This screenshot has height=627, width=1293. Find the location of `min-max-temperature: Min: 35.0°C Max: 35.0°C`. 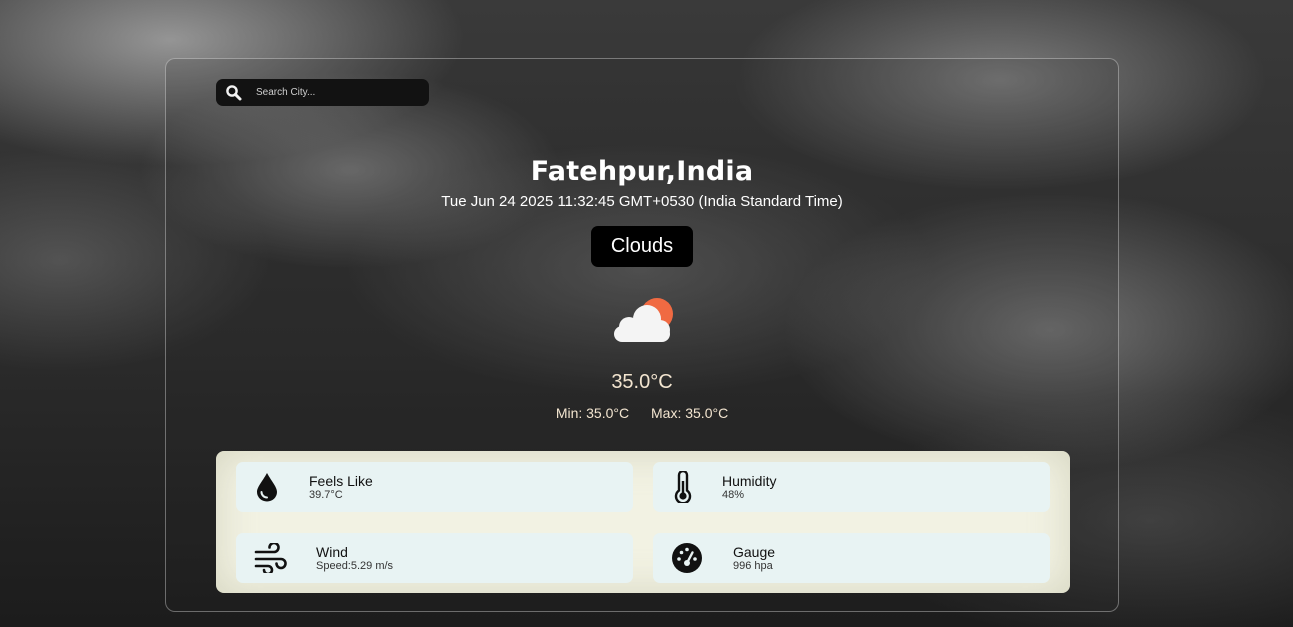

min-max-temperature: Min: 35.0°C Max: 35.0°C is located at coordinates (642, 413).